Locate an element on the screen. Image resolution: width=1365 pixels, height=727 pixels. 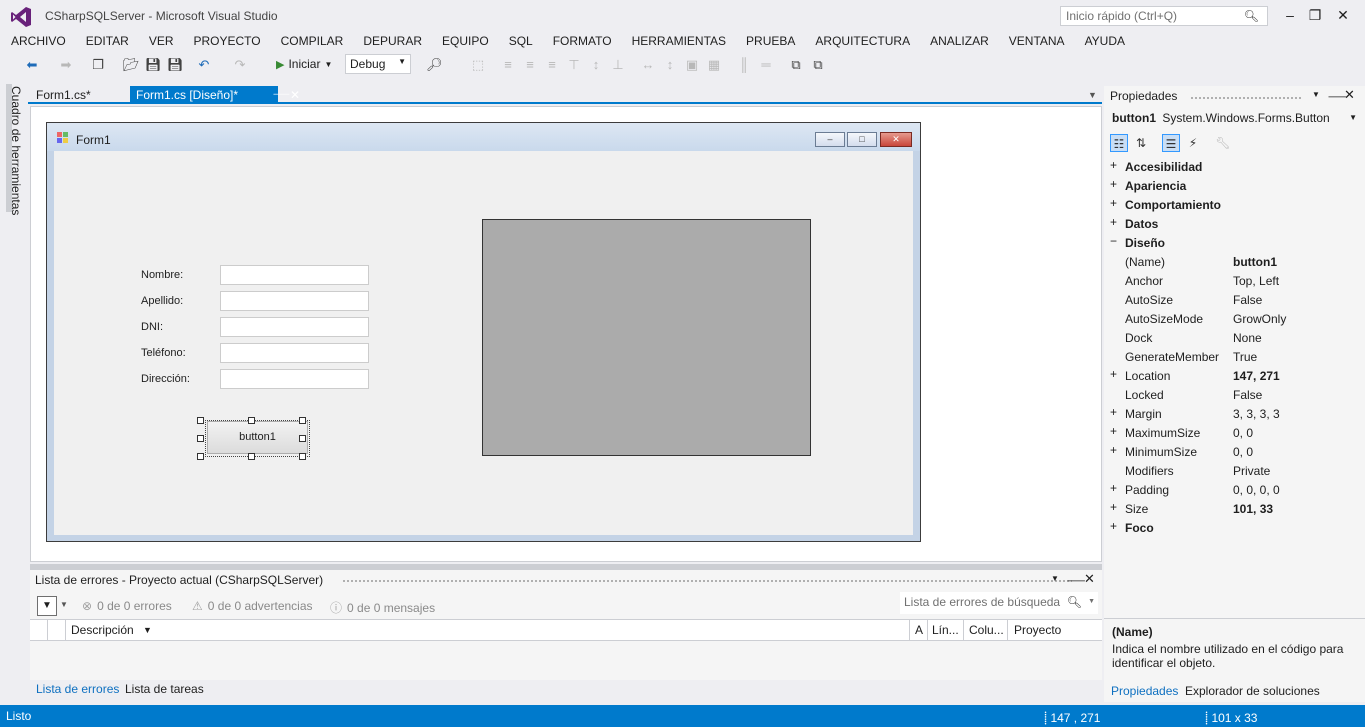
textbox-direccion is located at coordinates (294, 379).